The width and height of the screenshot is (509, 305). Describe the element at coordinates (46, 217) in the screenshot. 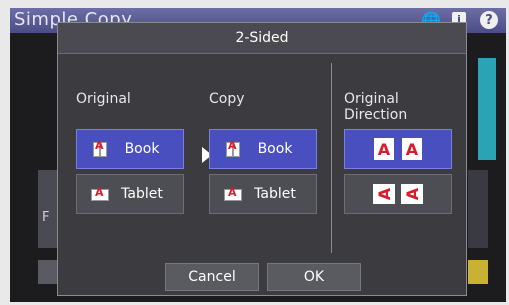

I see `background-partial-label: F` at that location.